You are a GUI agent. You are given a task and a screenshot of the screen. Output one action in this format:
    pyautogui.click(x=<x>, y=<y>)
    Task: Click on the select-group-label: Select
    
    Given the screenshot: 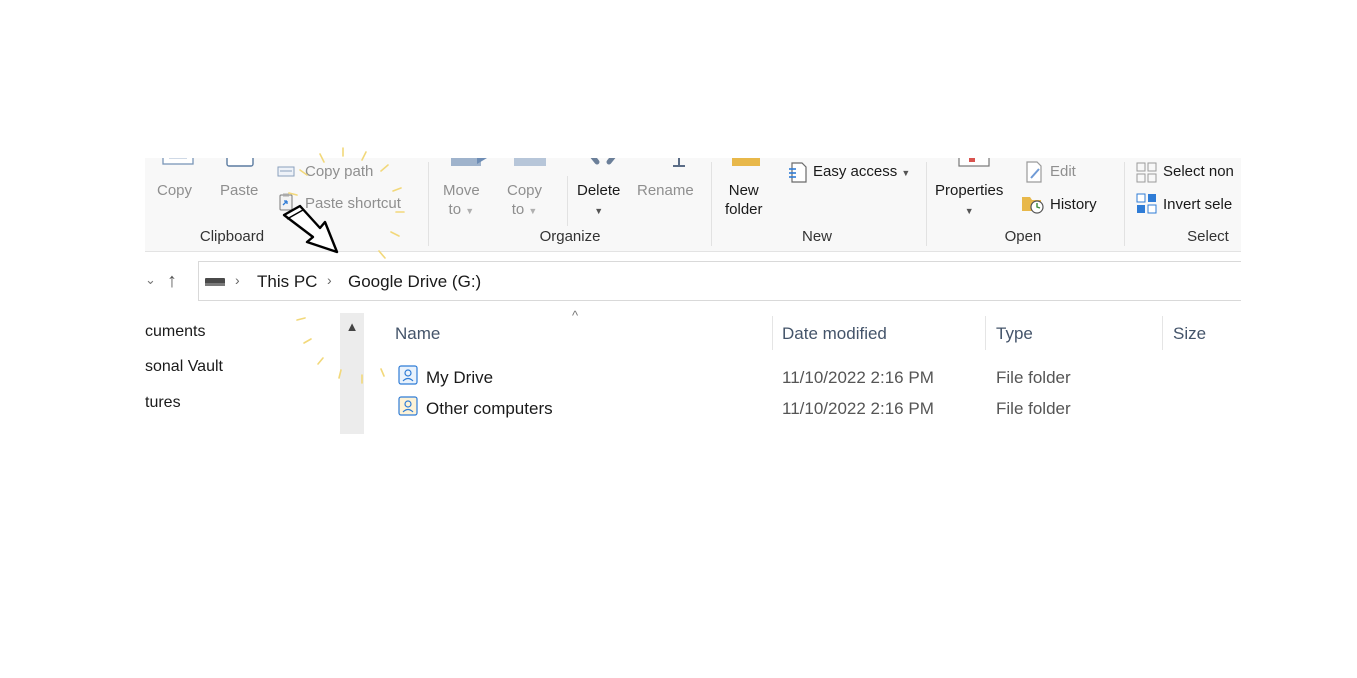 What is the action you would take?
    pyautogui.click(x=1208, y=236)
    